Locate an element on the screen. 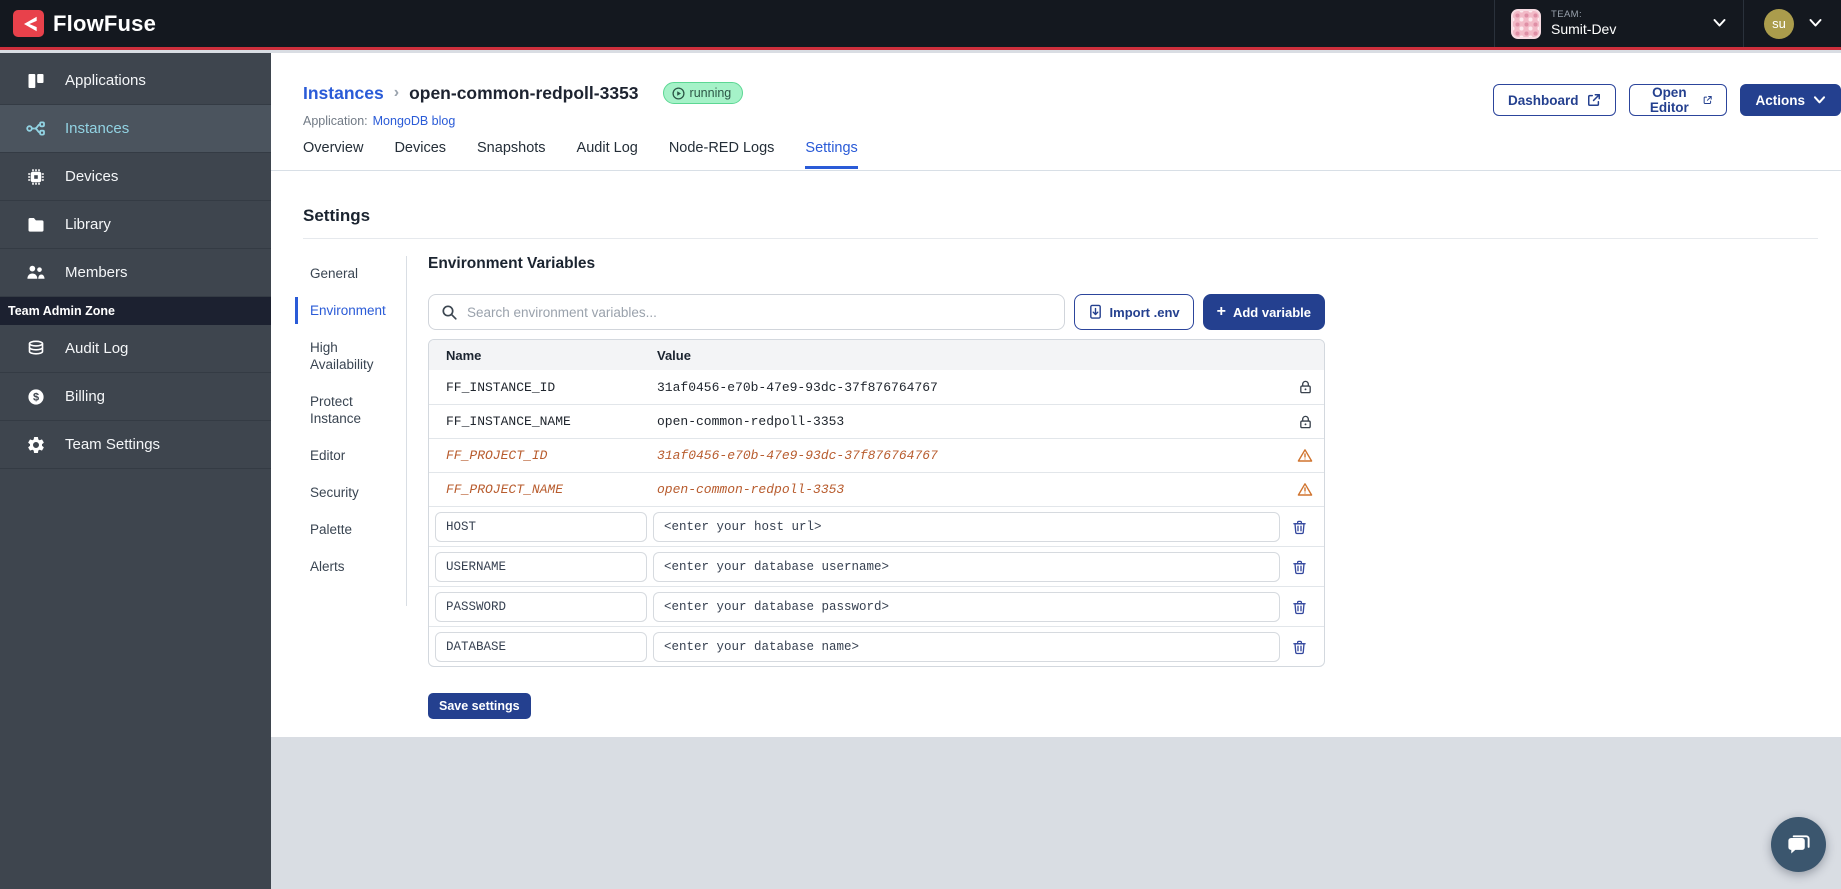 Image resolution: width=1841 pixels, height=889 pixels. sidebar-item-label: Applications is located at coordinates (105, 80).